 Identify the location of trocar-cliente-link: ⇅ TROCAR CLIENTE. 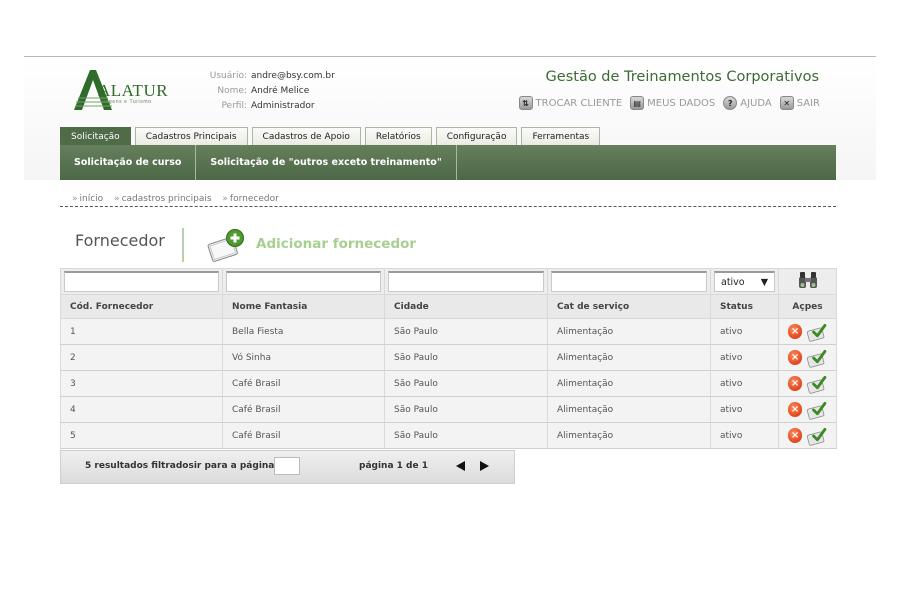
(570, 103).